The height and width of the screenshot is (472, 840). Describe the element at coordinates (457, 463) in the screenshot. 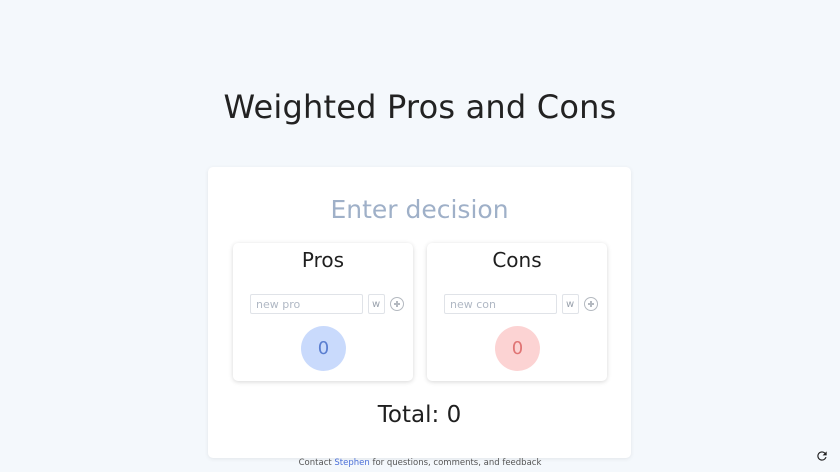

I see `footer-suffix: for questions, comments, and feedback` at that location.